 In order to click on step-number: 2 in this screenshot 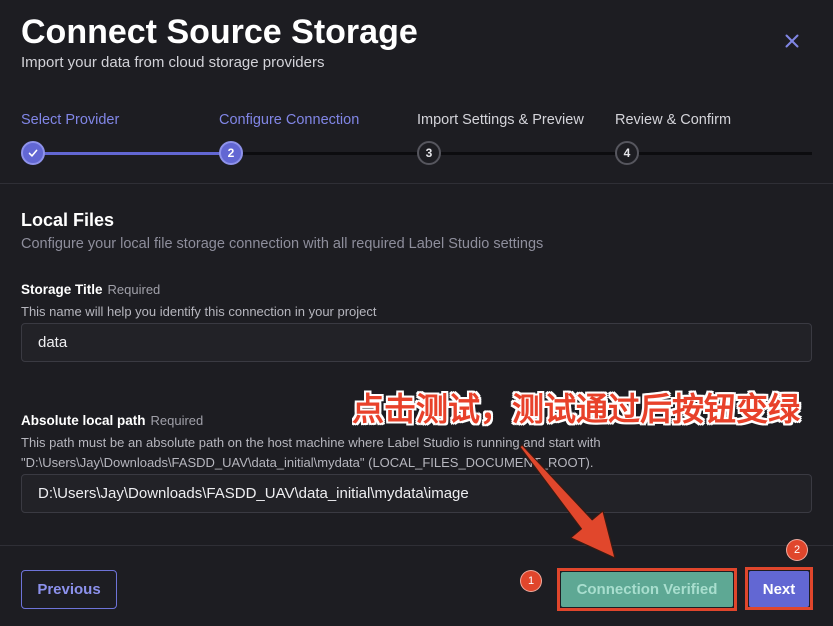, I will do `click(231, 153)`.